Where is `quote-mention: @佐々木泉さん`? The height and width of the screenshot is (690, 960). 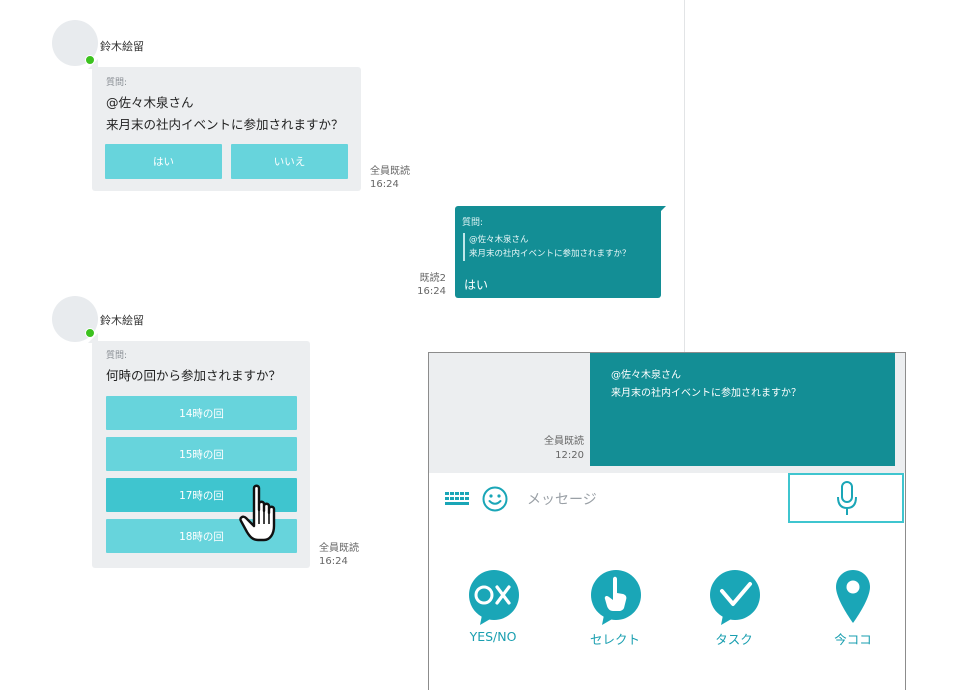 quote-mention: @佐々木泉さん is located at coordinates (499, 240).